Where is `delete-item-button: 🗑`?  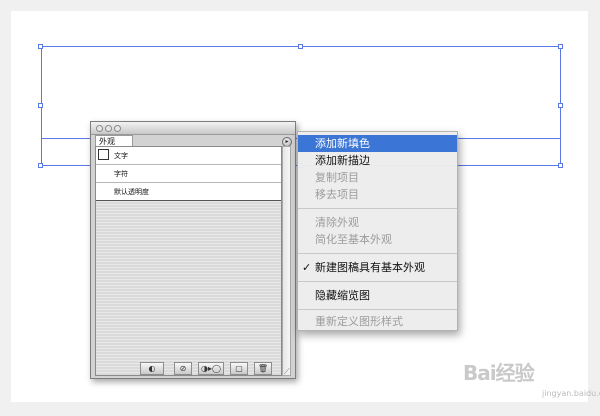 delete-item-button: 🗑 is located at coordinates (263, 368).